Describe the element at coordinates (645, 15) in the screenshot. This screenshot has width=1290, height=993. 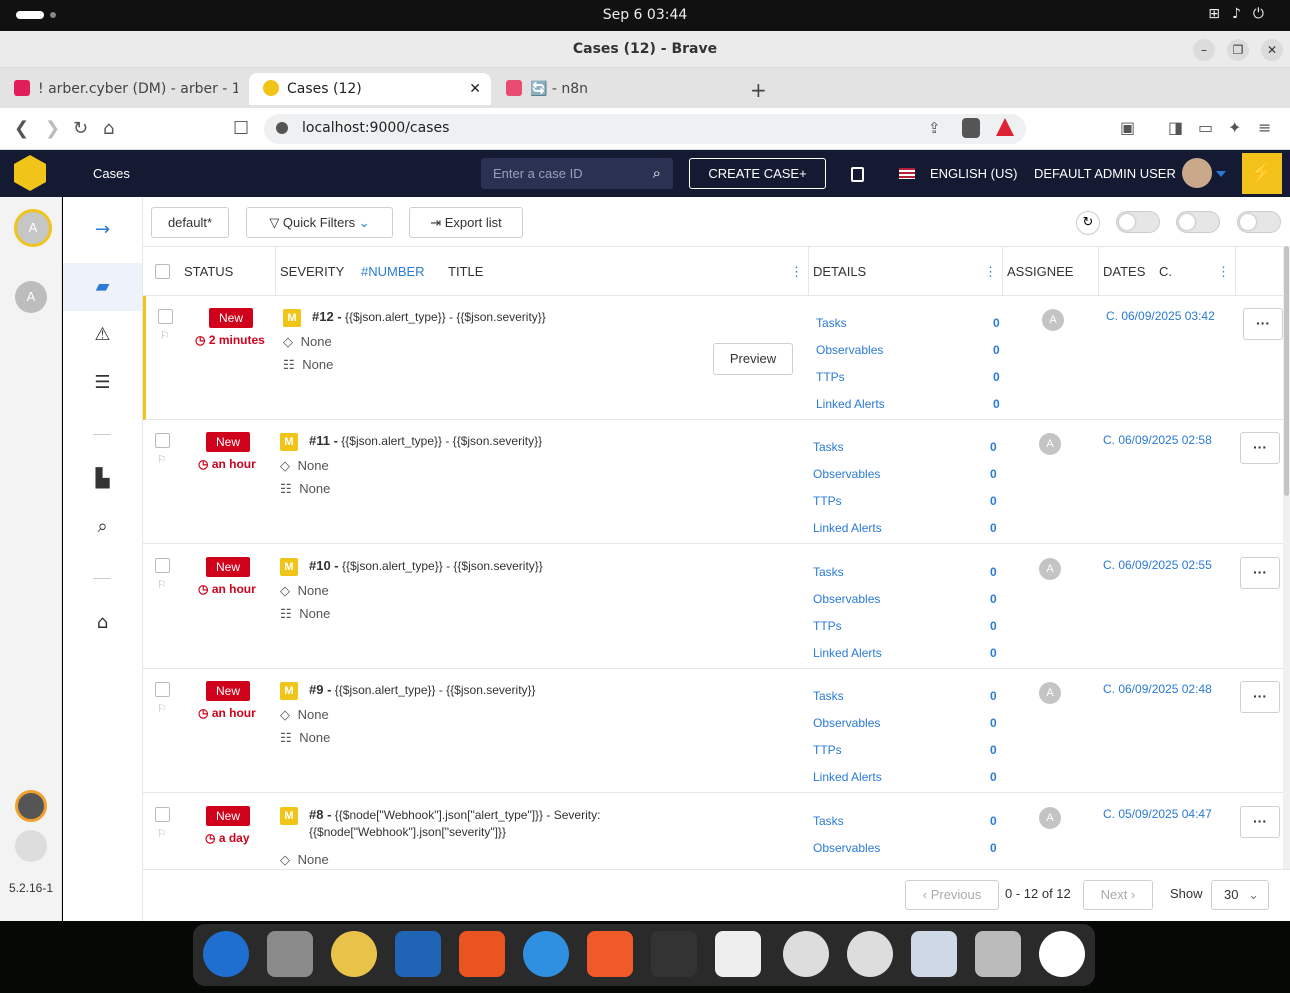
I see `os-clock: Sep 6 03:44` at that location.